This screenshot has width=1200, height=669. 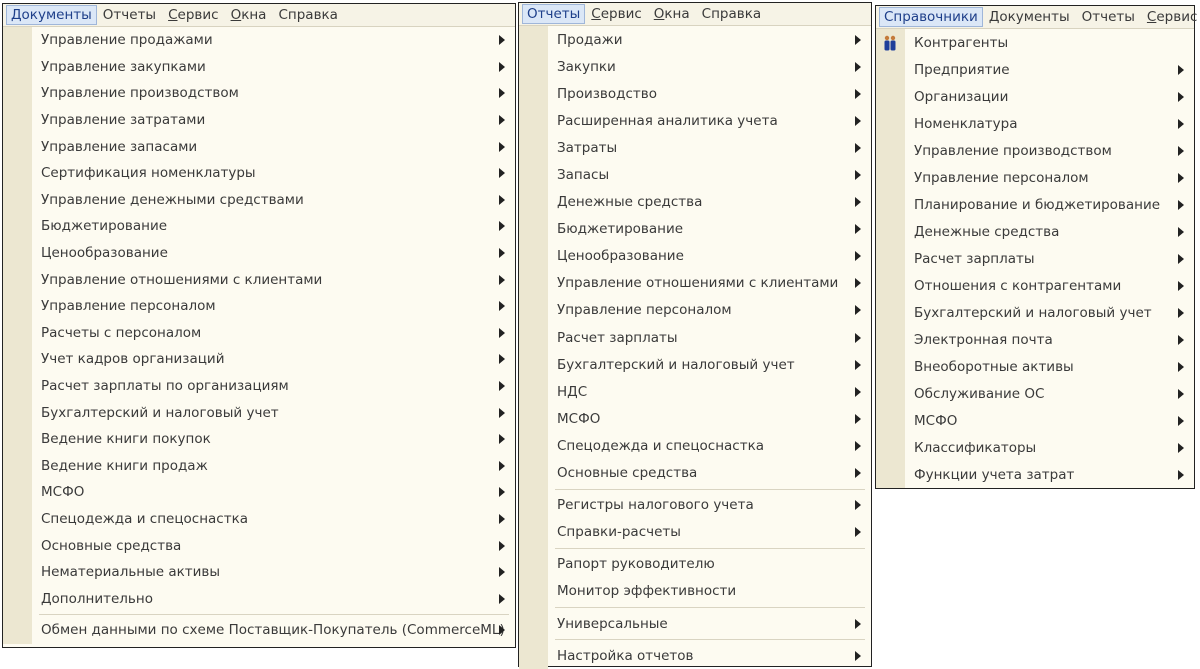 I want to click on menu-bar: Справочники Документы Отчеты Сервис, so click(x=1036, y=17).